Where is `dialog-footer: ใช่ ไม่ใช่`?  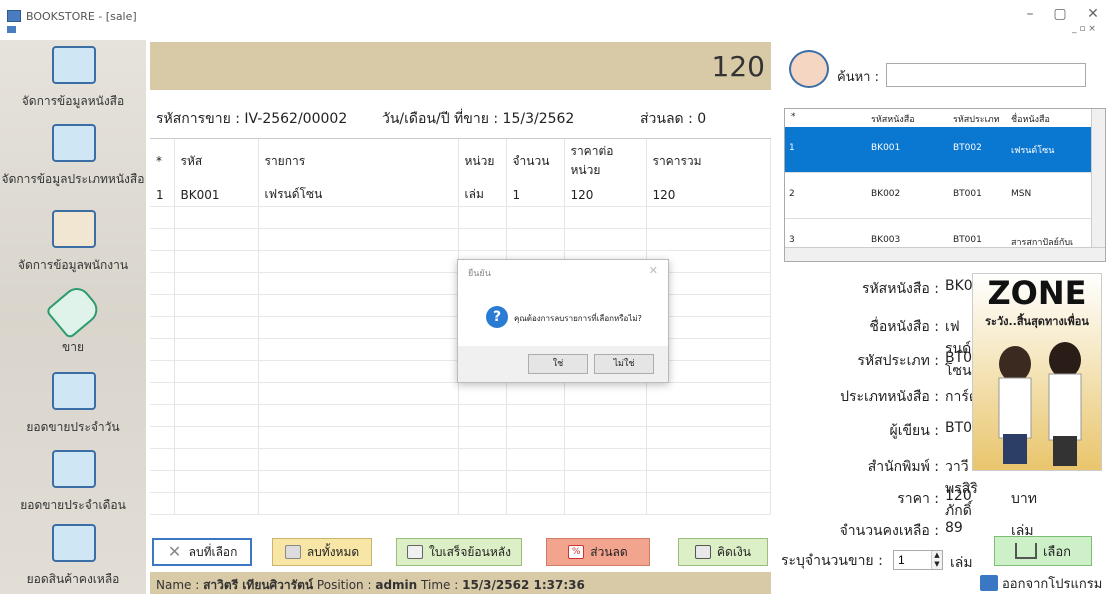 dialog-footer: ใช่ ไม่ใช่ is located at coordinates (563, 364).